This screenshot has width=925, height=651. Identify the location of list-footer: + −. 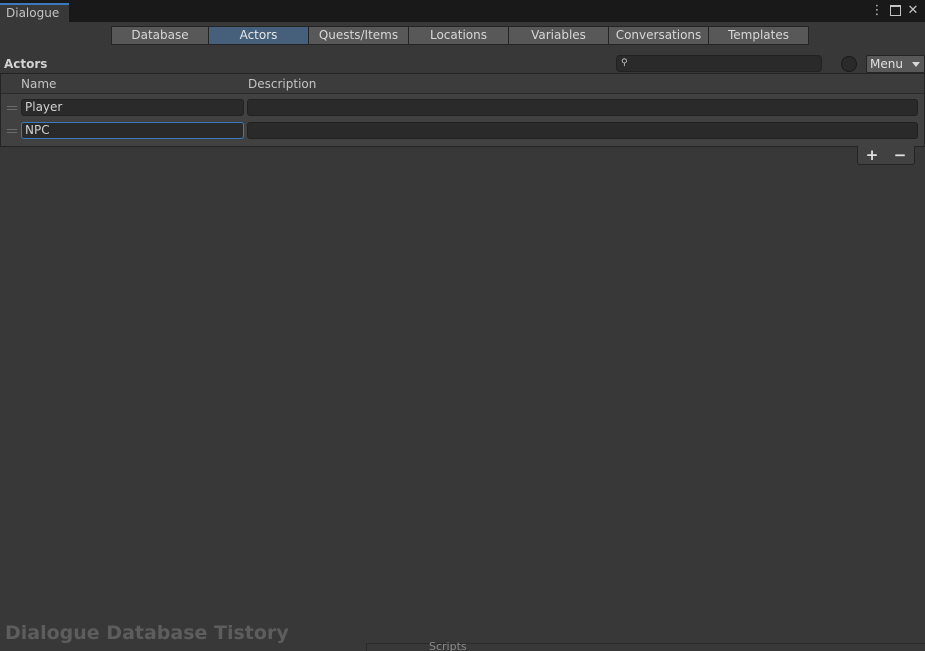
(886, 155).